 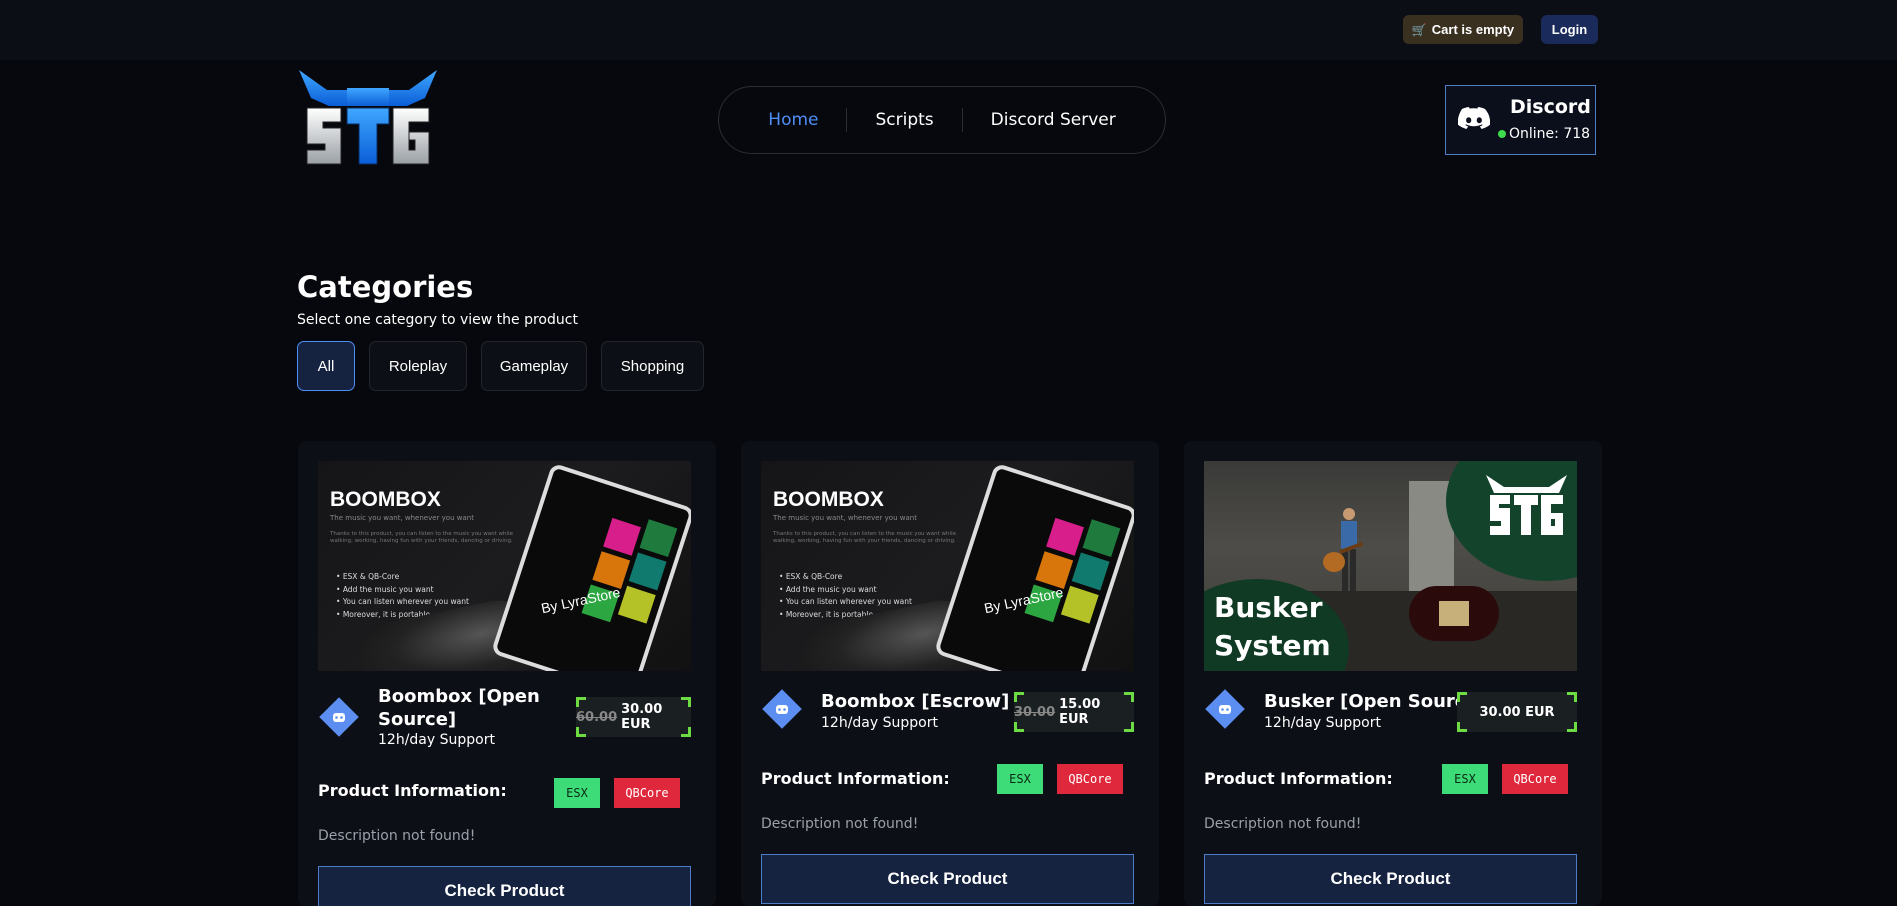 I want to click on image-title: Busker System, so click(x=1272, y=627).